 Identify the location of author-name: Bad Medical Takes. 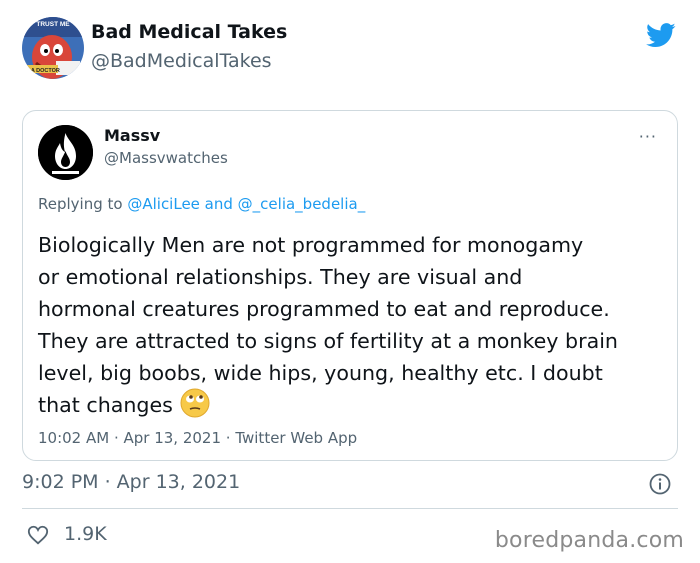
(189, 32).